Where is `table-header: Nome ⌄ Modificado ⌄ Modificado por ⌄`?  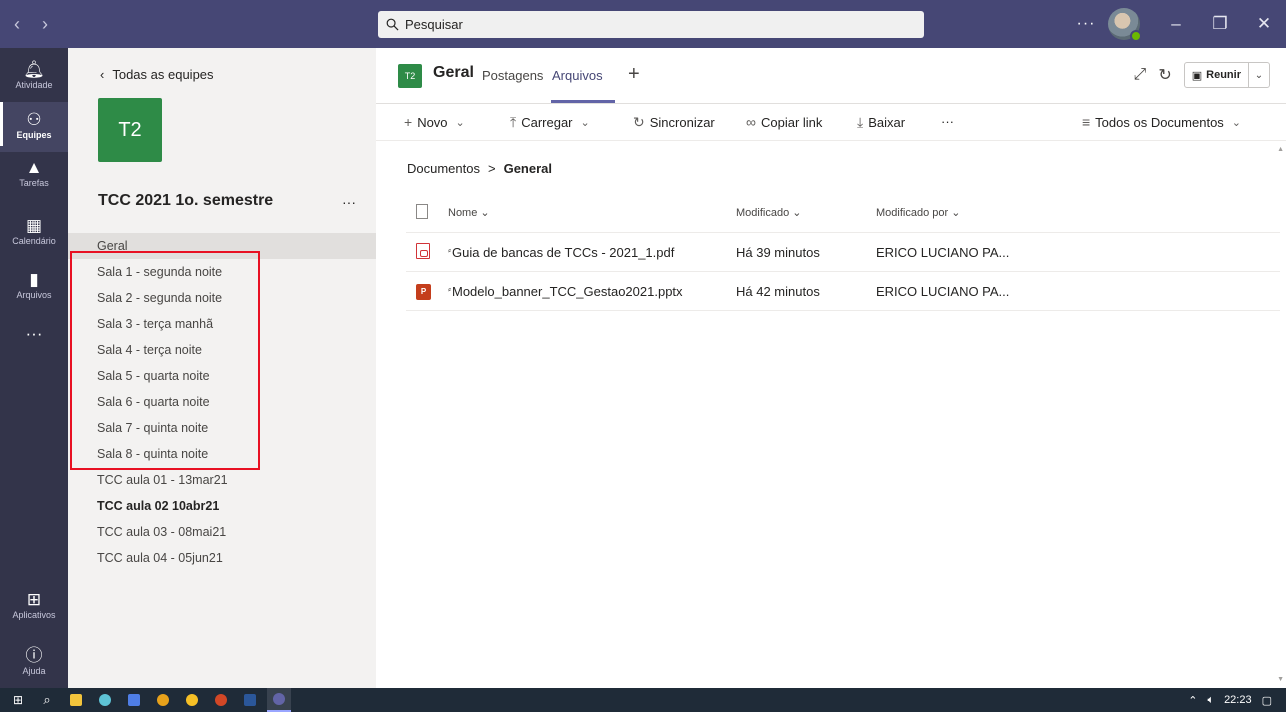
table-header: Nome ⌄ Modificado ⌄ Modificado por ⌄ is located at coordinates (843, 213).